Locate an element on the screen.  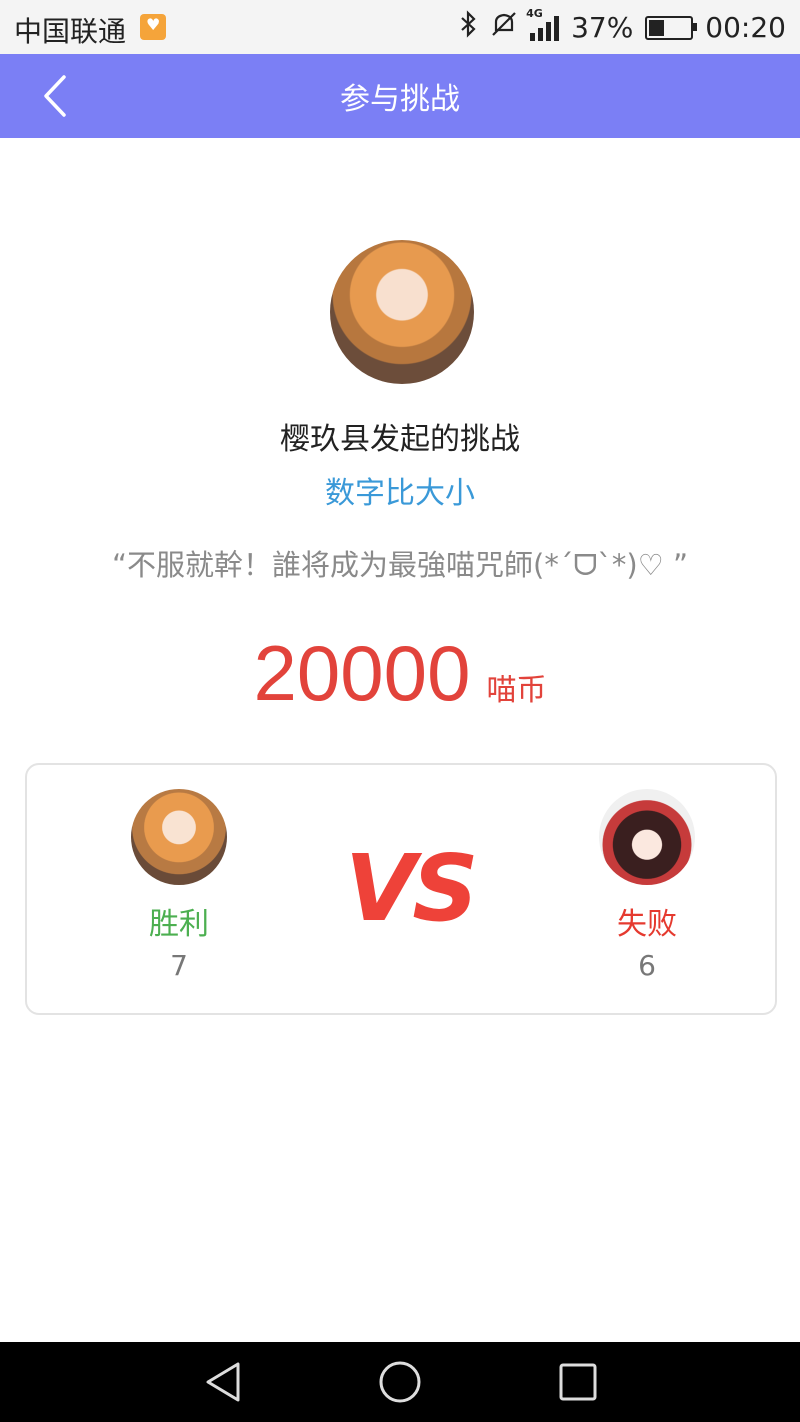
game-type: 数字比大小 is located at coordinates (400, 493).